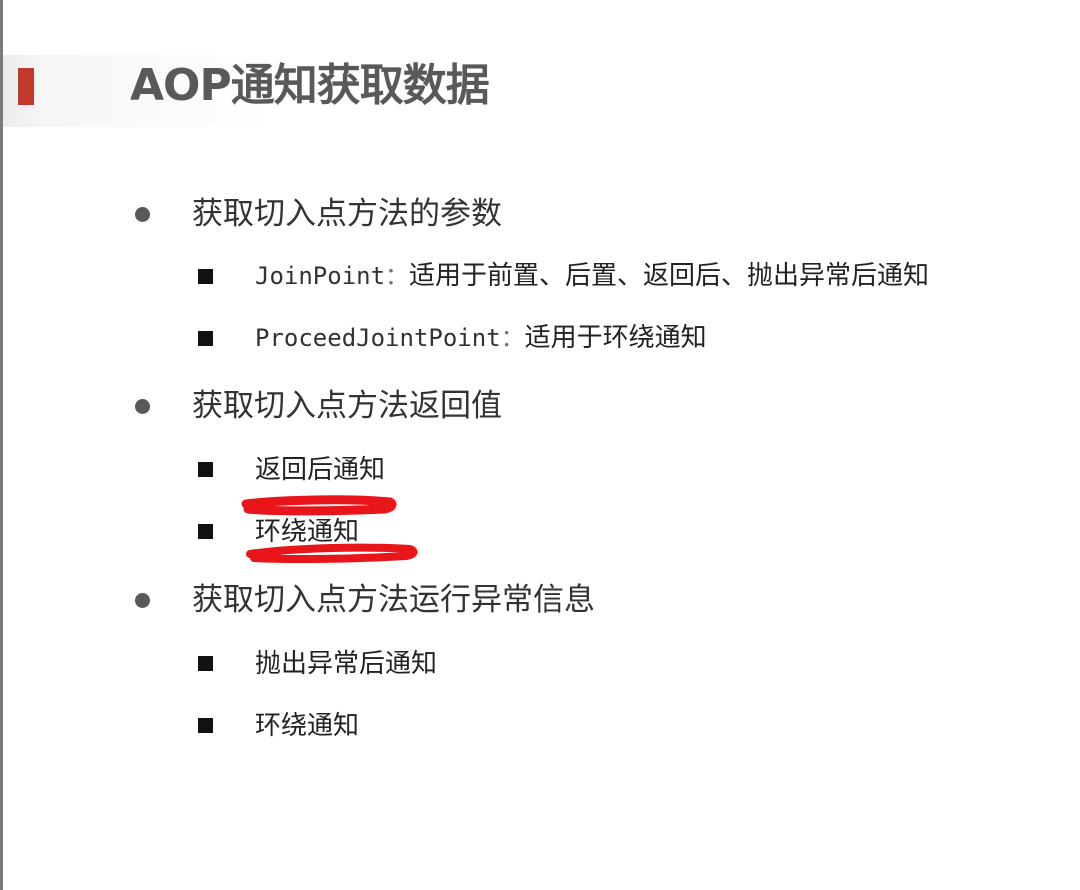 This screenshot has width=1080, height=890. Describe the element at coordinates (347, 214) in the screenshot. I see `section-label: 获取切入点方法的参数` at that location.